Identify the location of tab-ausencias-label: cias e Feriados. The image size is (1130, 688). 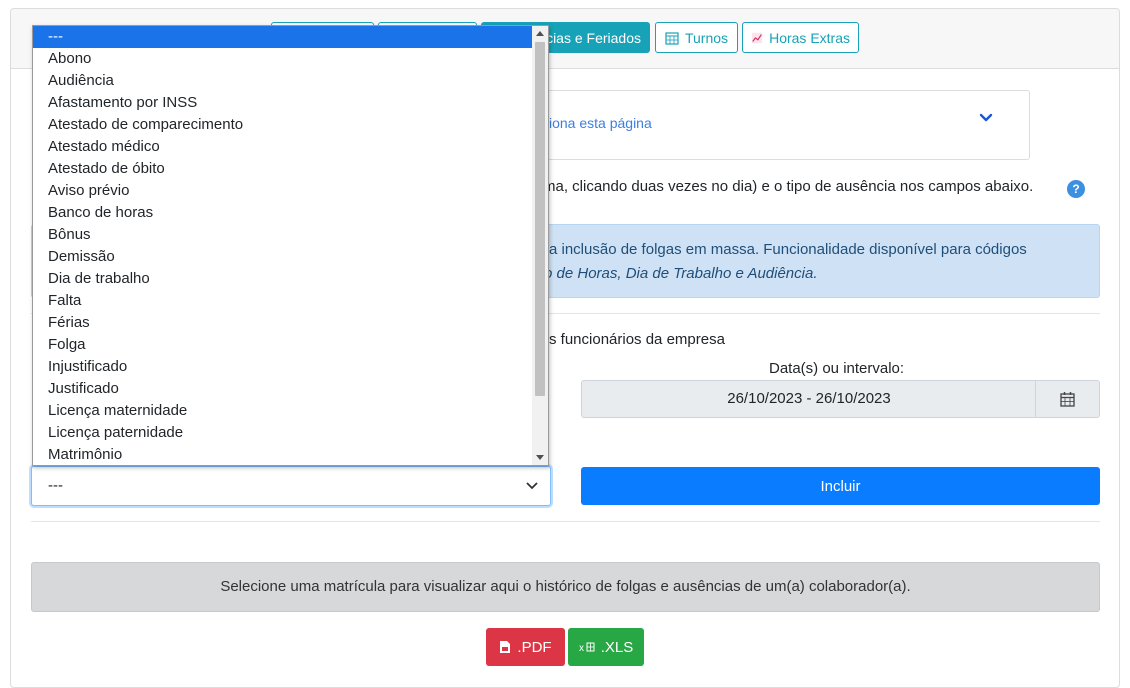
(593, 37).